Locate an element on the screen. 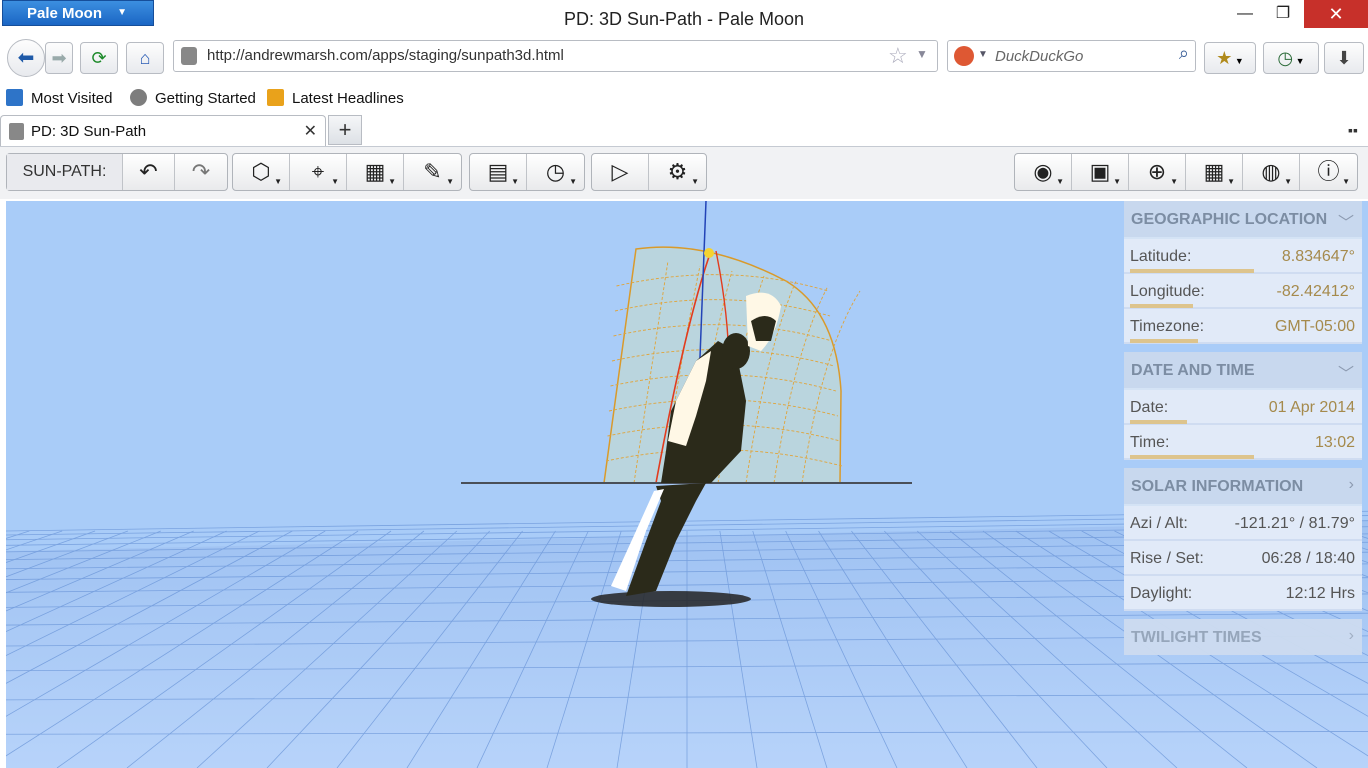  longitude-value: -82.42412° is located at coordinates (1316, 292).